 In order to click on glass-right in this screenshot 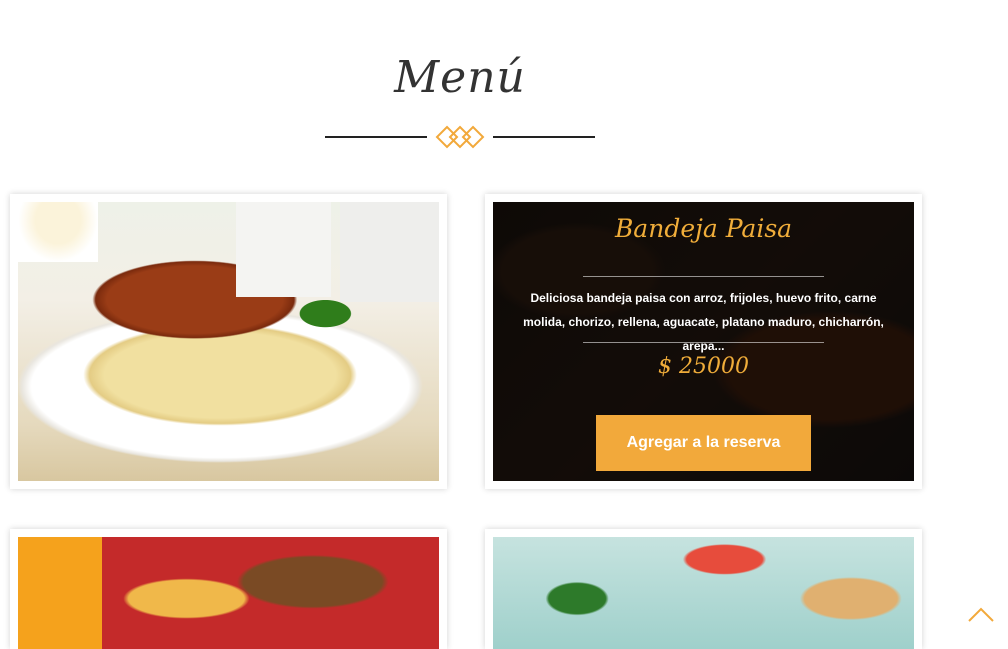, I will do `click(389, 252)`.